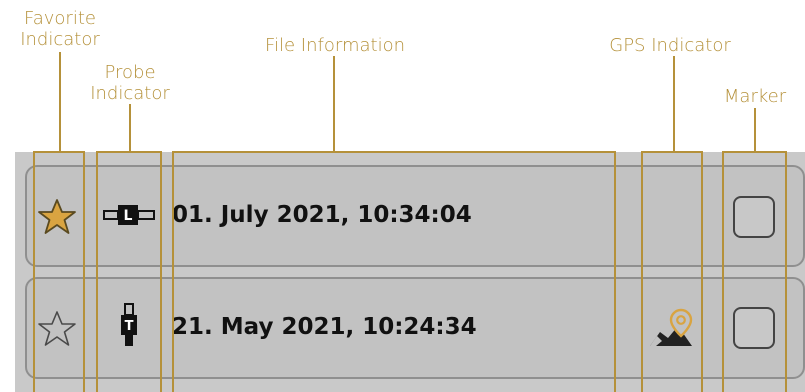 The image size is (805, 392). What do you see at coordinates (161, 271) in the screenshot?
I see `probe-column-right` at bounding box center [161, 271].